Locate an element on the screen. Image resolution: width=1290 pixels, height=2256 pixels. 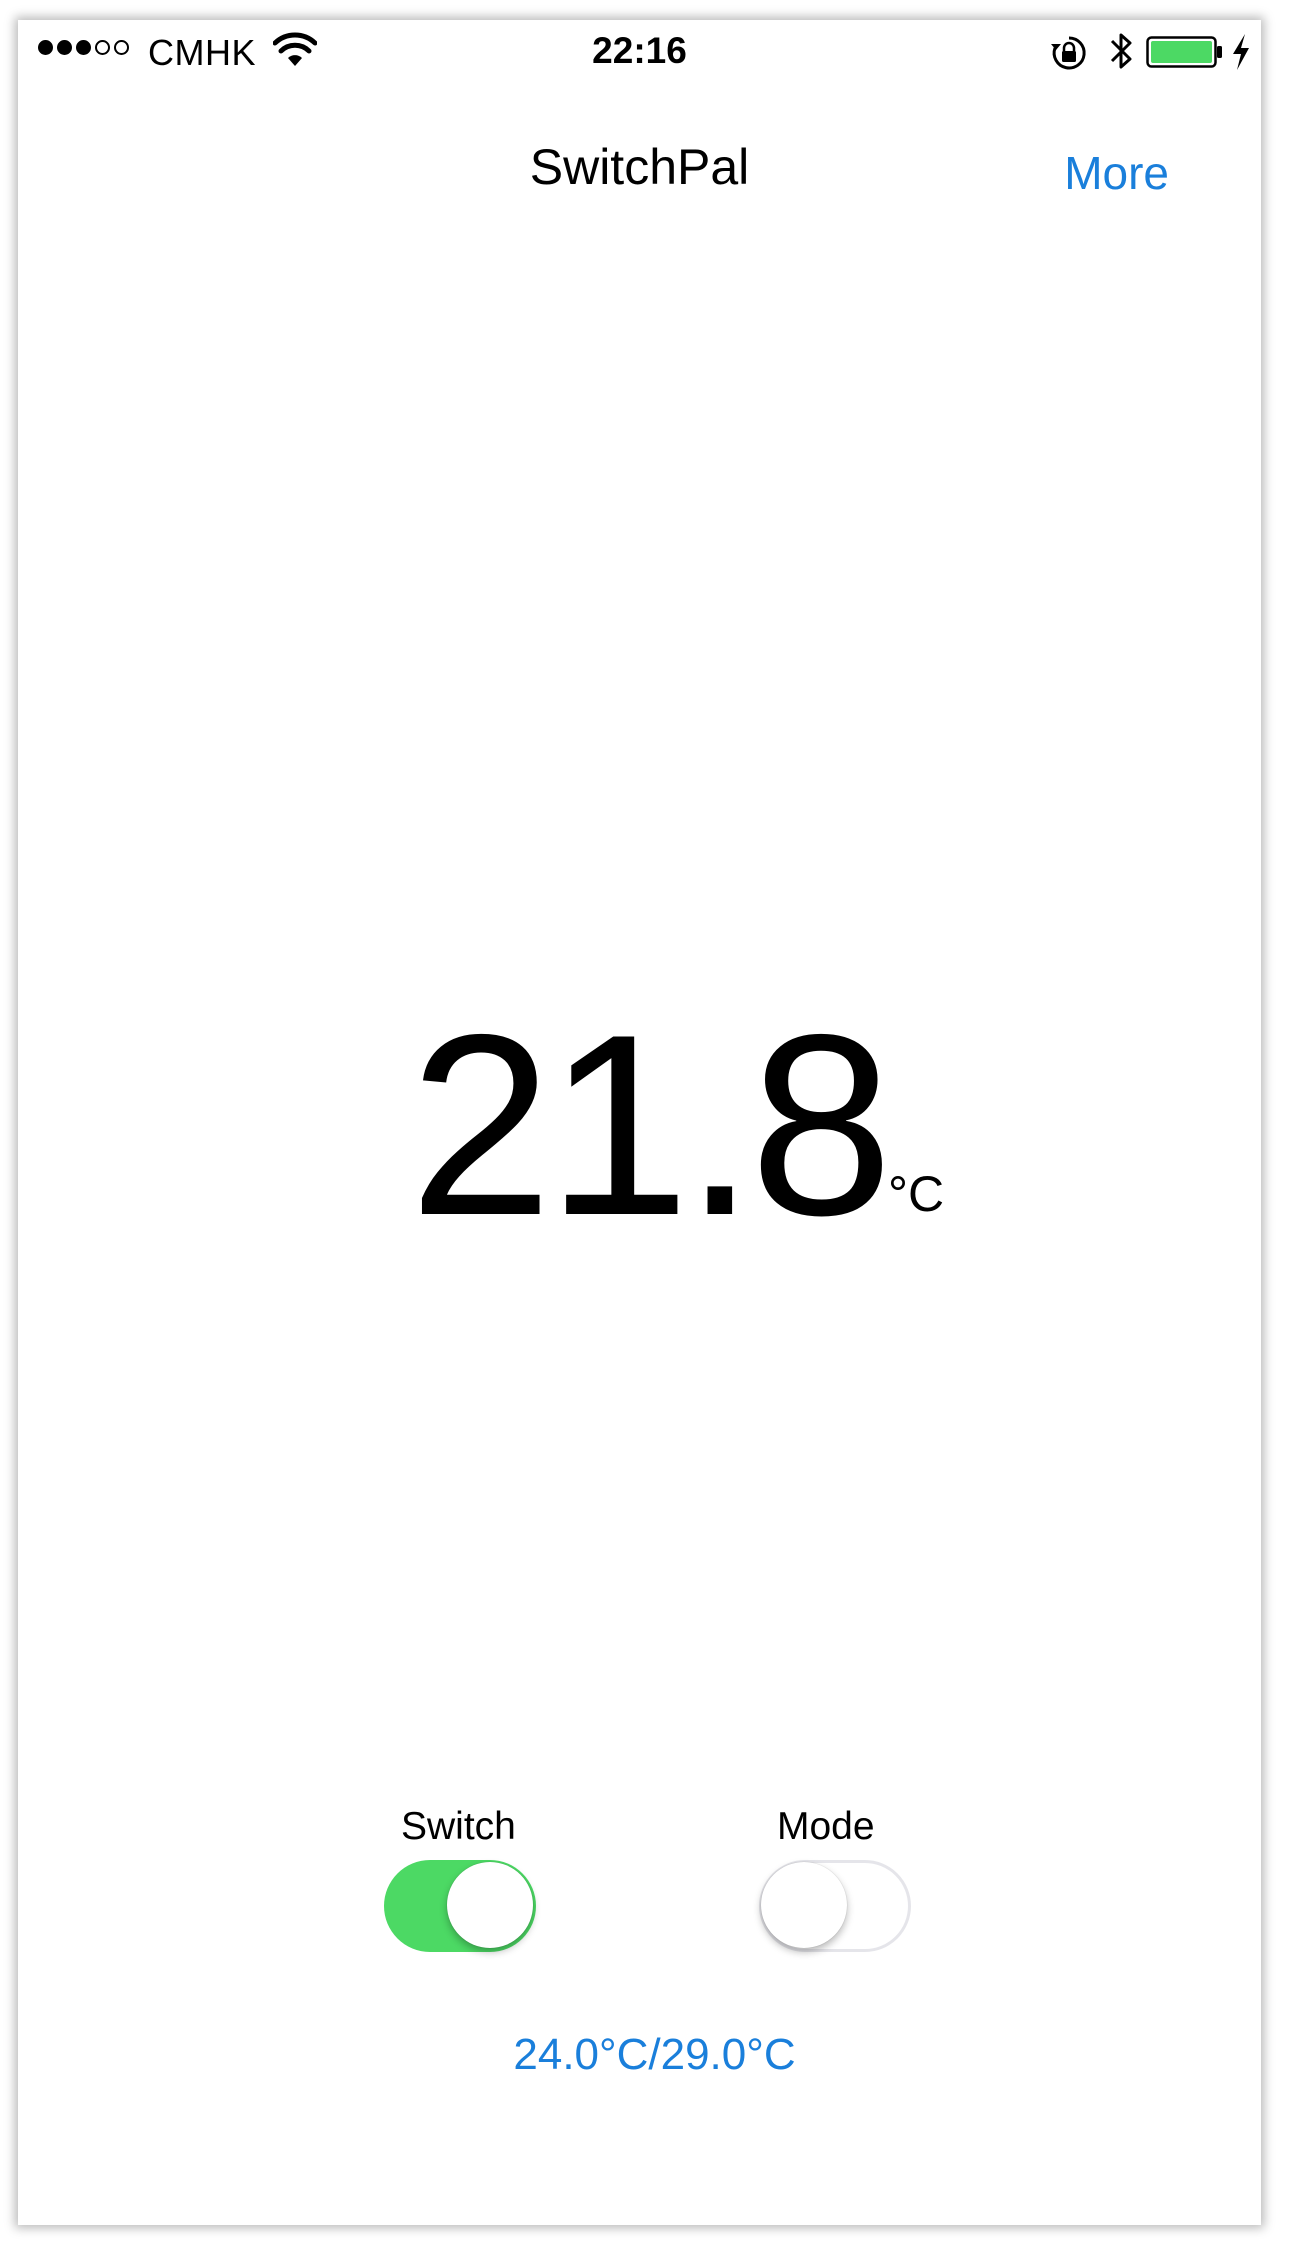
switch-toggle is located at coordinates (460, 1906).